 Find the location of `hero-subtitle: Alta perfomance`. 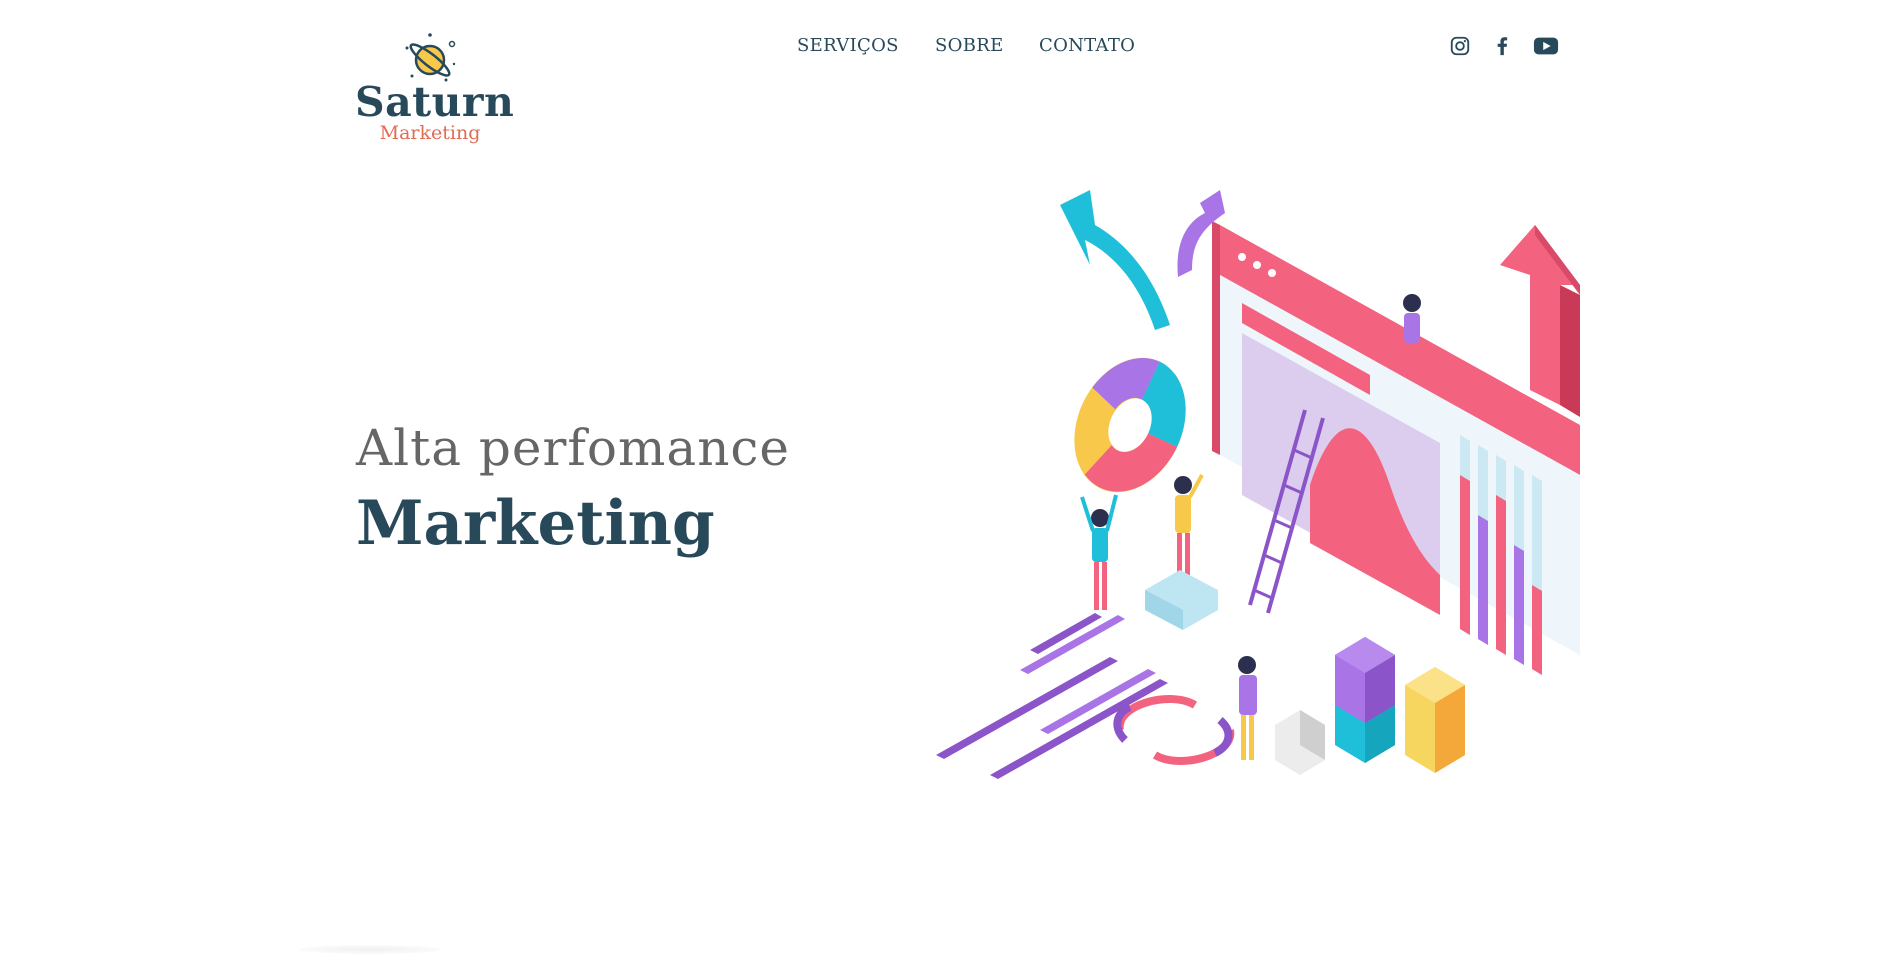

hero-subtitle: Alta perfomance is located at coordinates (573, 448).